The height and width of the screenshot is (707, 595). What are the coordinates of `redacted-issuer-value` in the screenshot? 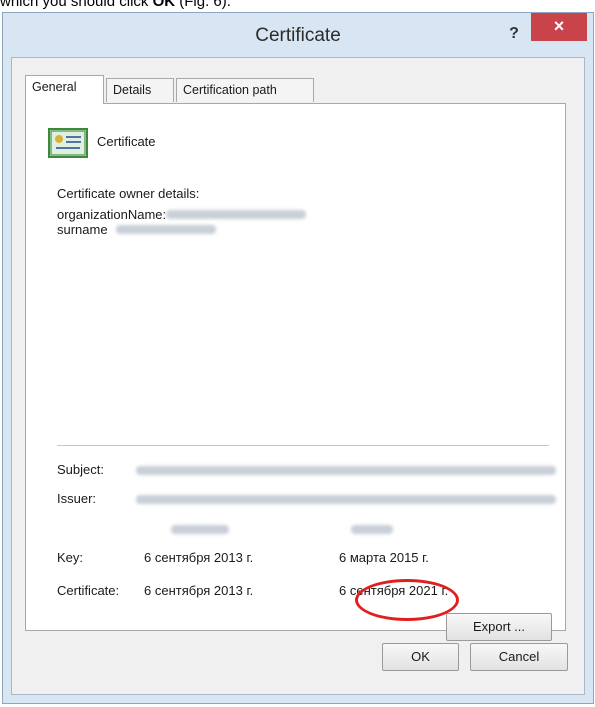 It's located at (346, 499).